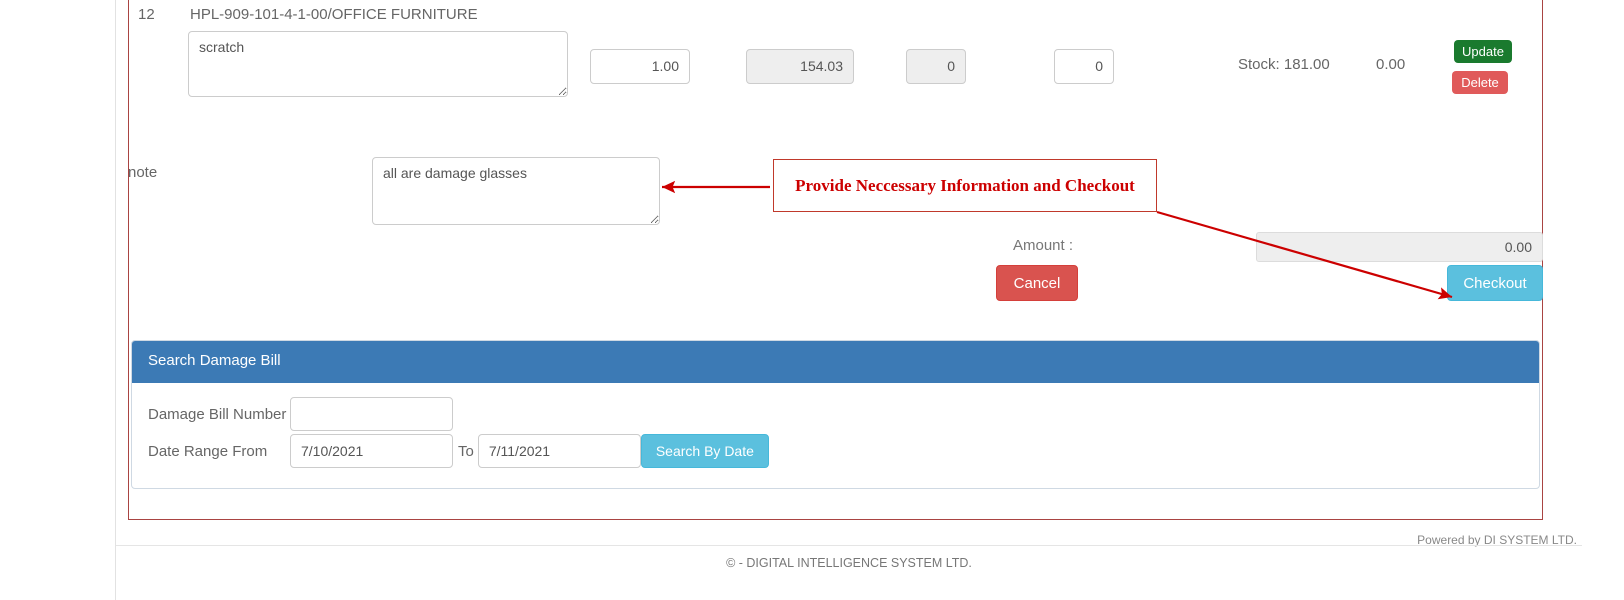 This screenshot has height=600, width=1624. What do you see at coordinates (849, 563) in the screenshot?
I see `copyright-label: © - DIGITAL INTELLIGENCE SYSTEM LTD.` at bounding box center [849, 563].